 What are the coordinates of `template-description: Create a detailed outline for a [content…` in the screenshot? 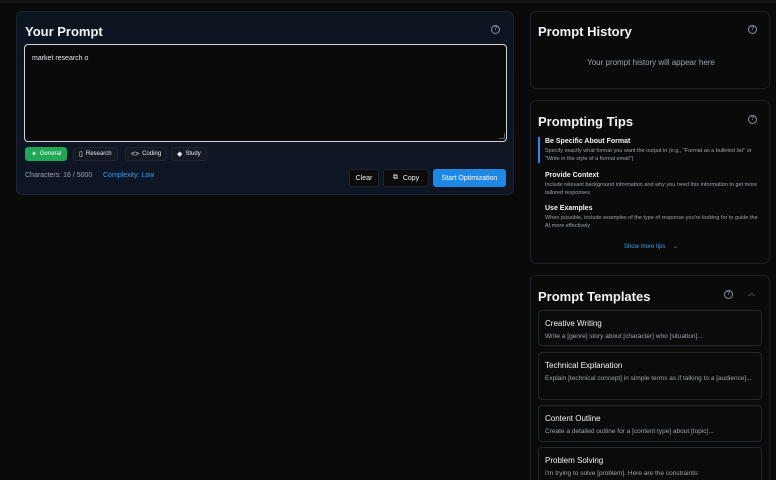 It's located at (629, 431).